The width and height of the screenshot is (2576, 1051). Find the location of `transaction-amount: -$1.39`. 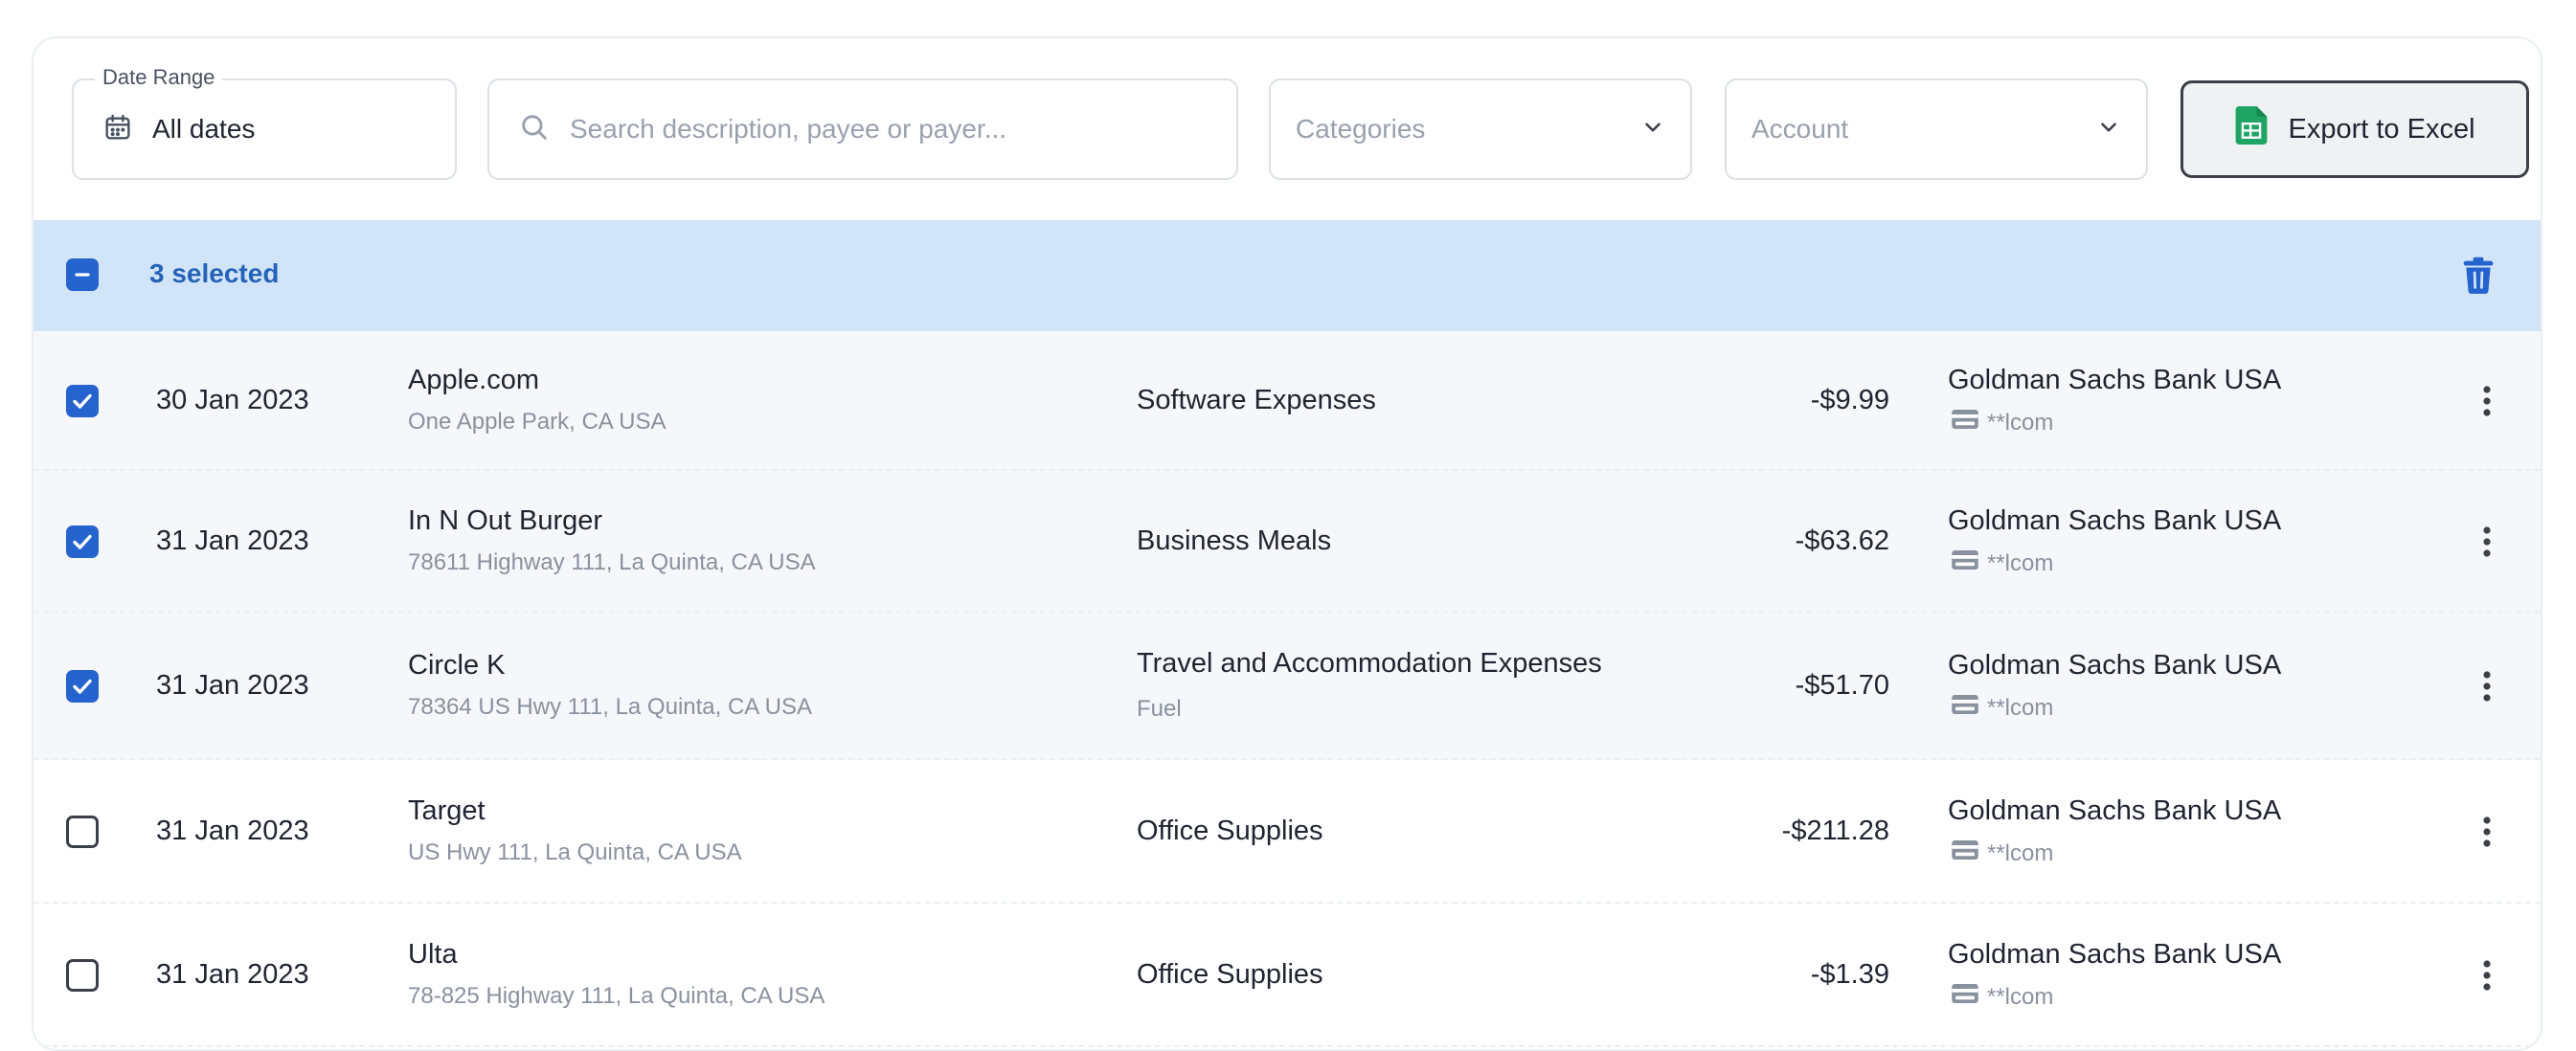

transaction-amount: -$1.39 is located at coordinates (1850, 975).